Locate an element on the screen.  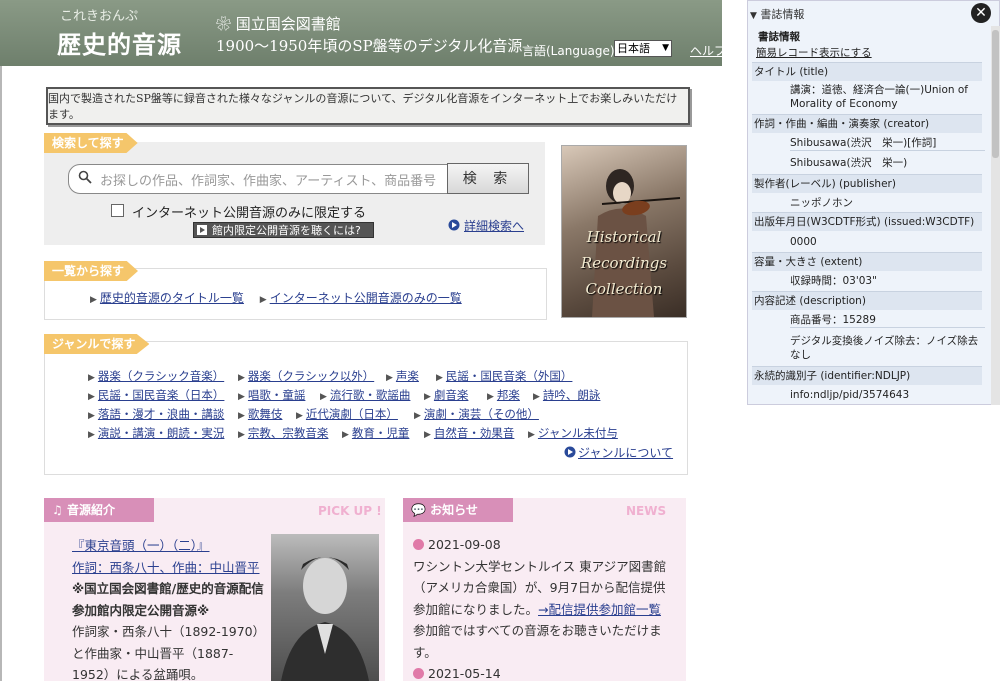
search-section-tag: 検索して探す is located at coordinates (91, 143).